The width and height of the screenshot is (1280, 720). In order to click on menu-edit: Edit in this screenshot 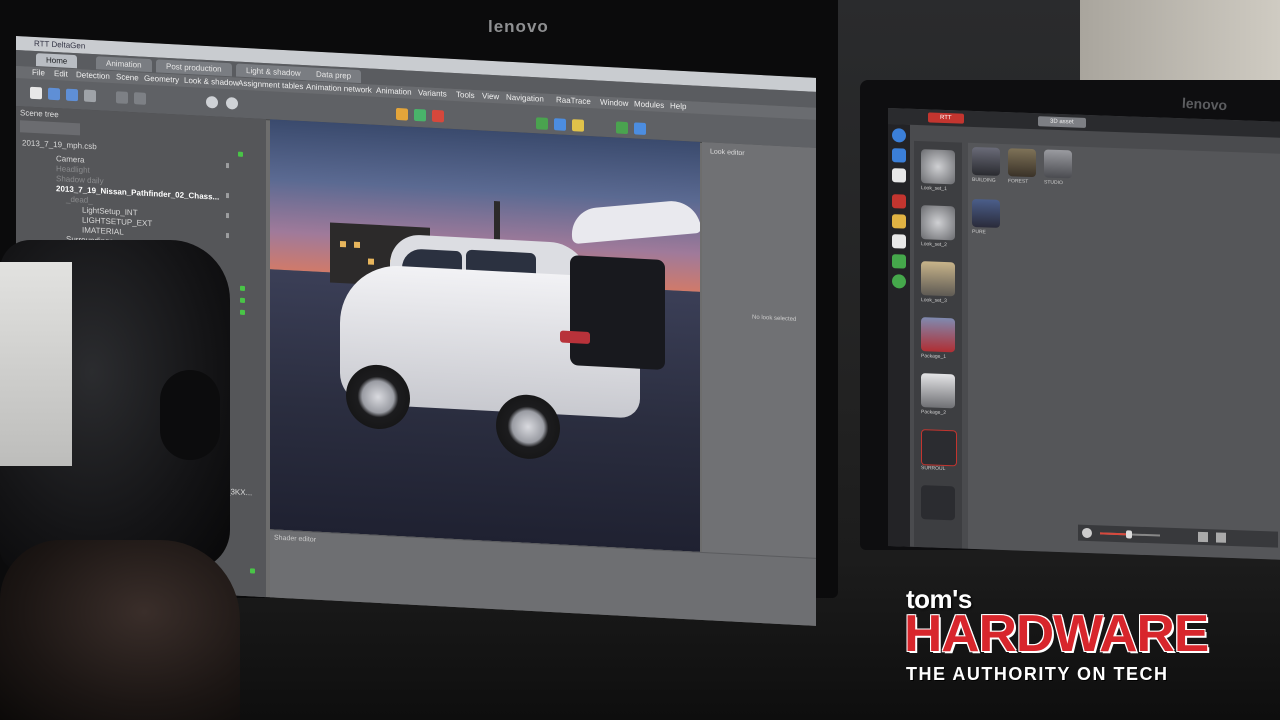, I will do `click(61, 74)`.